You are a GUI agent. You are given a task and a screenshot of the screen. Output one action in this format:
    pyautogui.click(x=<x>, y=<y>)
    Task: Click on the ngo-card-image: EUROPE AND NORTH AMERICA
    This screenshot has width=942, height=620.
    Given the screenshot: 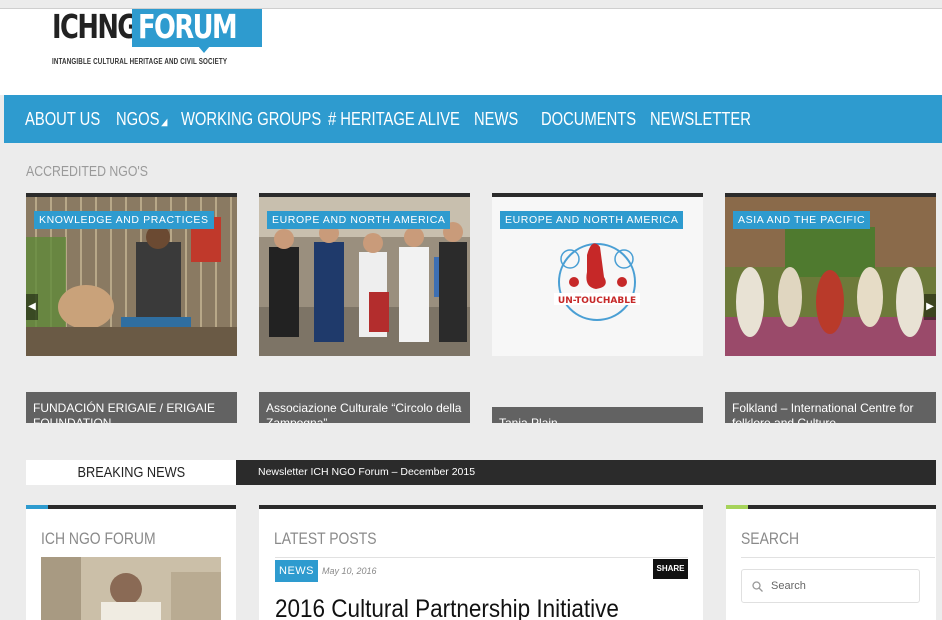 What is the action you would take?
    pyautogui.click(x=364, y=274)
    